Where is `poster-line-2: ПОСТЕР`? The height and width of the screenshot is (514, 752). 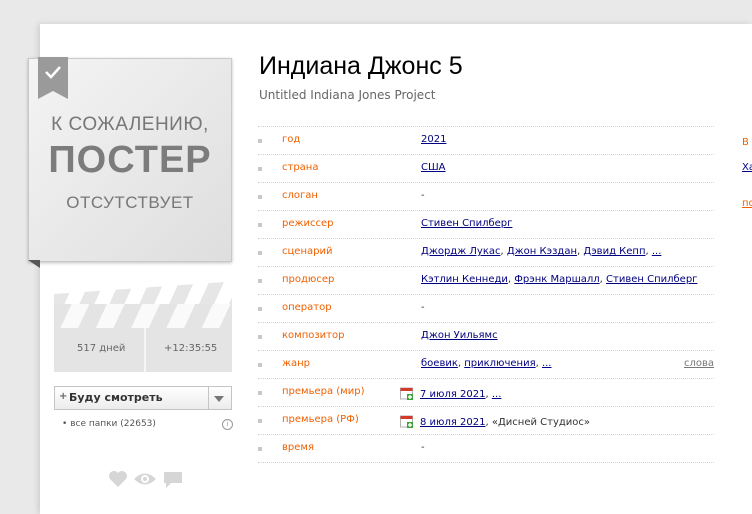
poster-line-2: ПОСТЕР is located at coordinates (130, 160).